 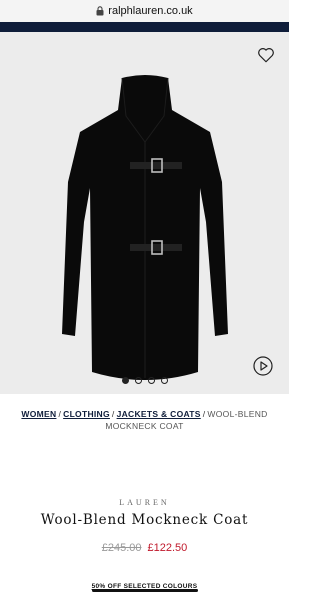 I want to click on price-block: £245.00 £122.50, so click(x=144, y=548).